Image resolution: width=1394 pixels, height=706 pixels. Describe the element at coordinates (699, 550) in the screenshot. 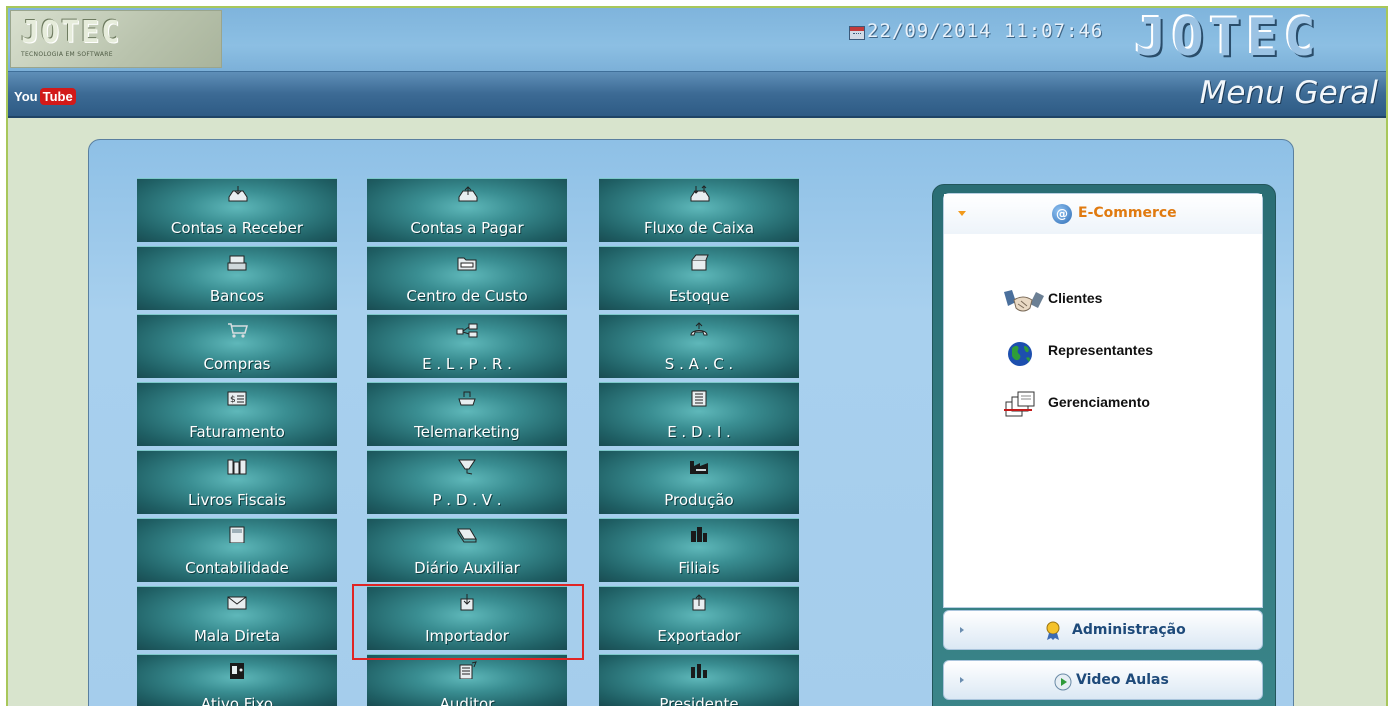

I see `module-button-filiais: Filiais` at that location.